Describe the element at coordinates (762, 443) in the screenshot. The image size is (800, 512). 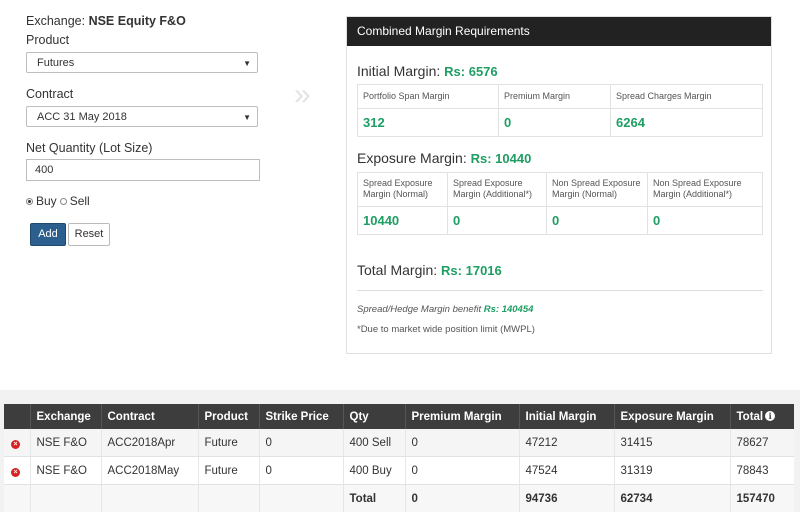
I see `cell-total: 78627` at that location.